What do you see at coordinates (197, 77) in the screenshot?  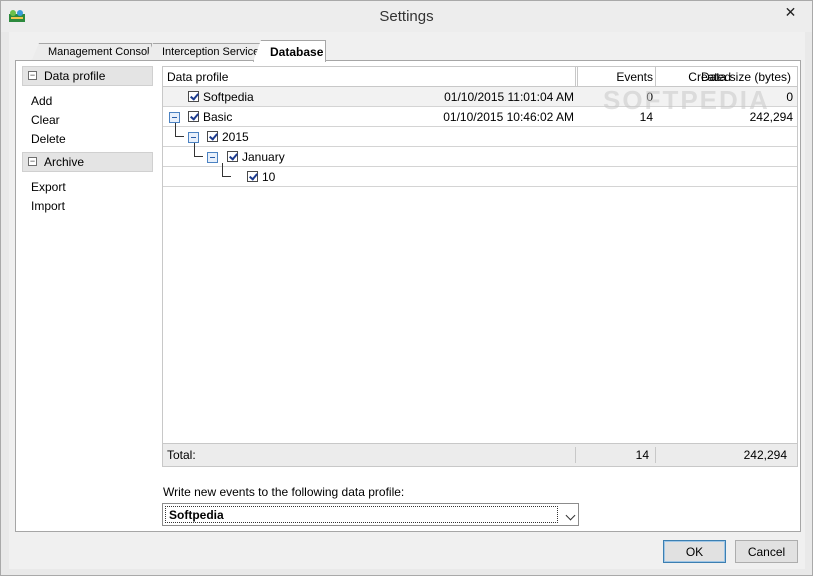 I see `column-header-data-profile: Data profile` at bounding box center [197, 77].